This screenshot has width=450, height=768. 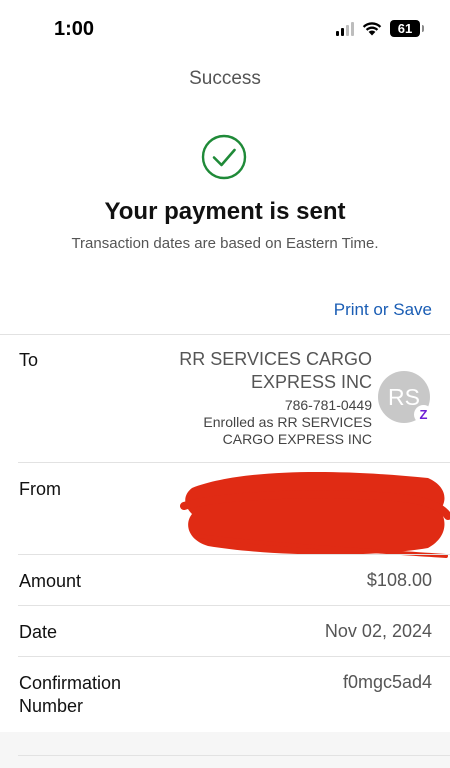 What do you see at coordinates (224, 157) in the screenshot?
I see `checkmark-circle-icon` at bounding box center [224, 157].